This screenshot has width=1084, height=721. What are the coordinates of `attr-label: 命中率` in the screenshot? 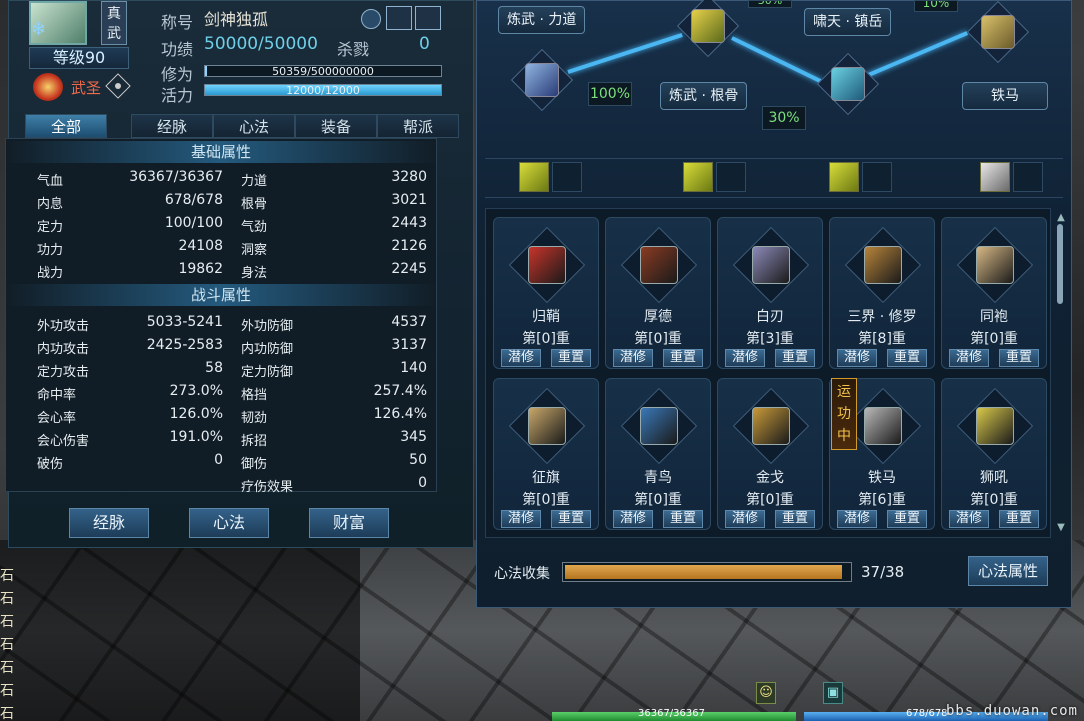 It's located at (57, 395).